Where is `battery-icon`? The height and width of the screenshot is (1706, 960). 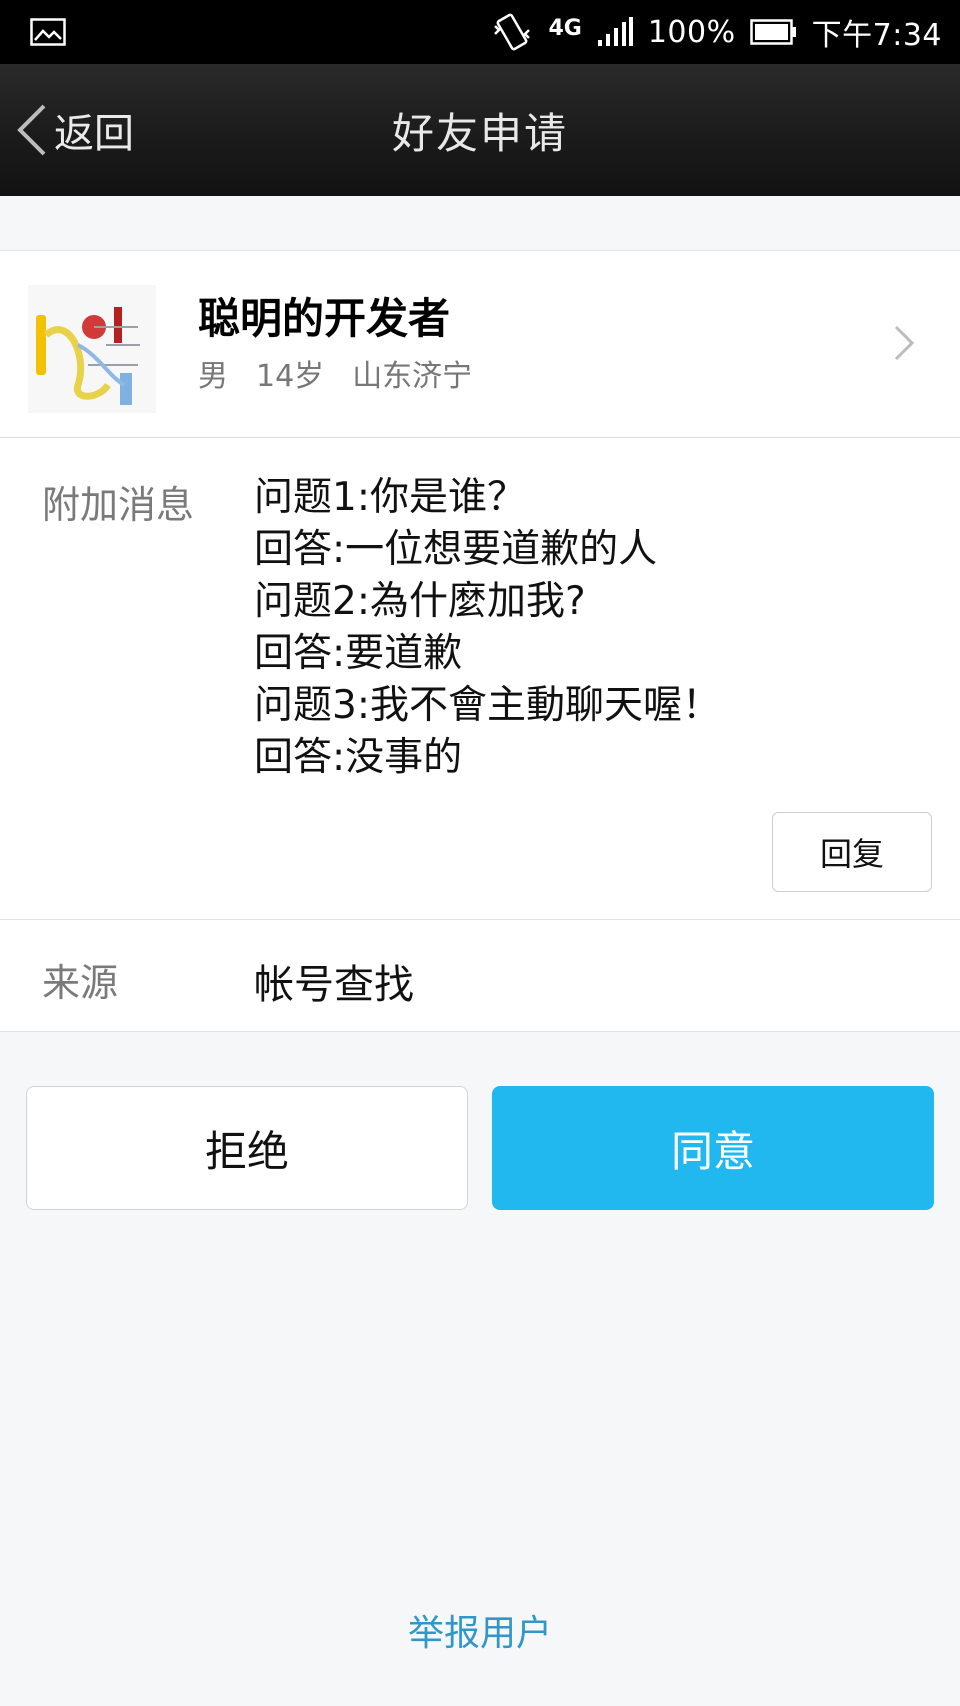 battery-icon is located at coordinates (772, 32).